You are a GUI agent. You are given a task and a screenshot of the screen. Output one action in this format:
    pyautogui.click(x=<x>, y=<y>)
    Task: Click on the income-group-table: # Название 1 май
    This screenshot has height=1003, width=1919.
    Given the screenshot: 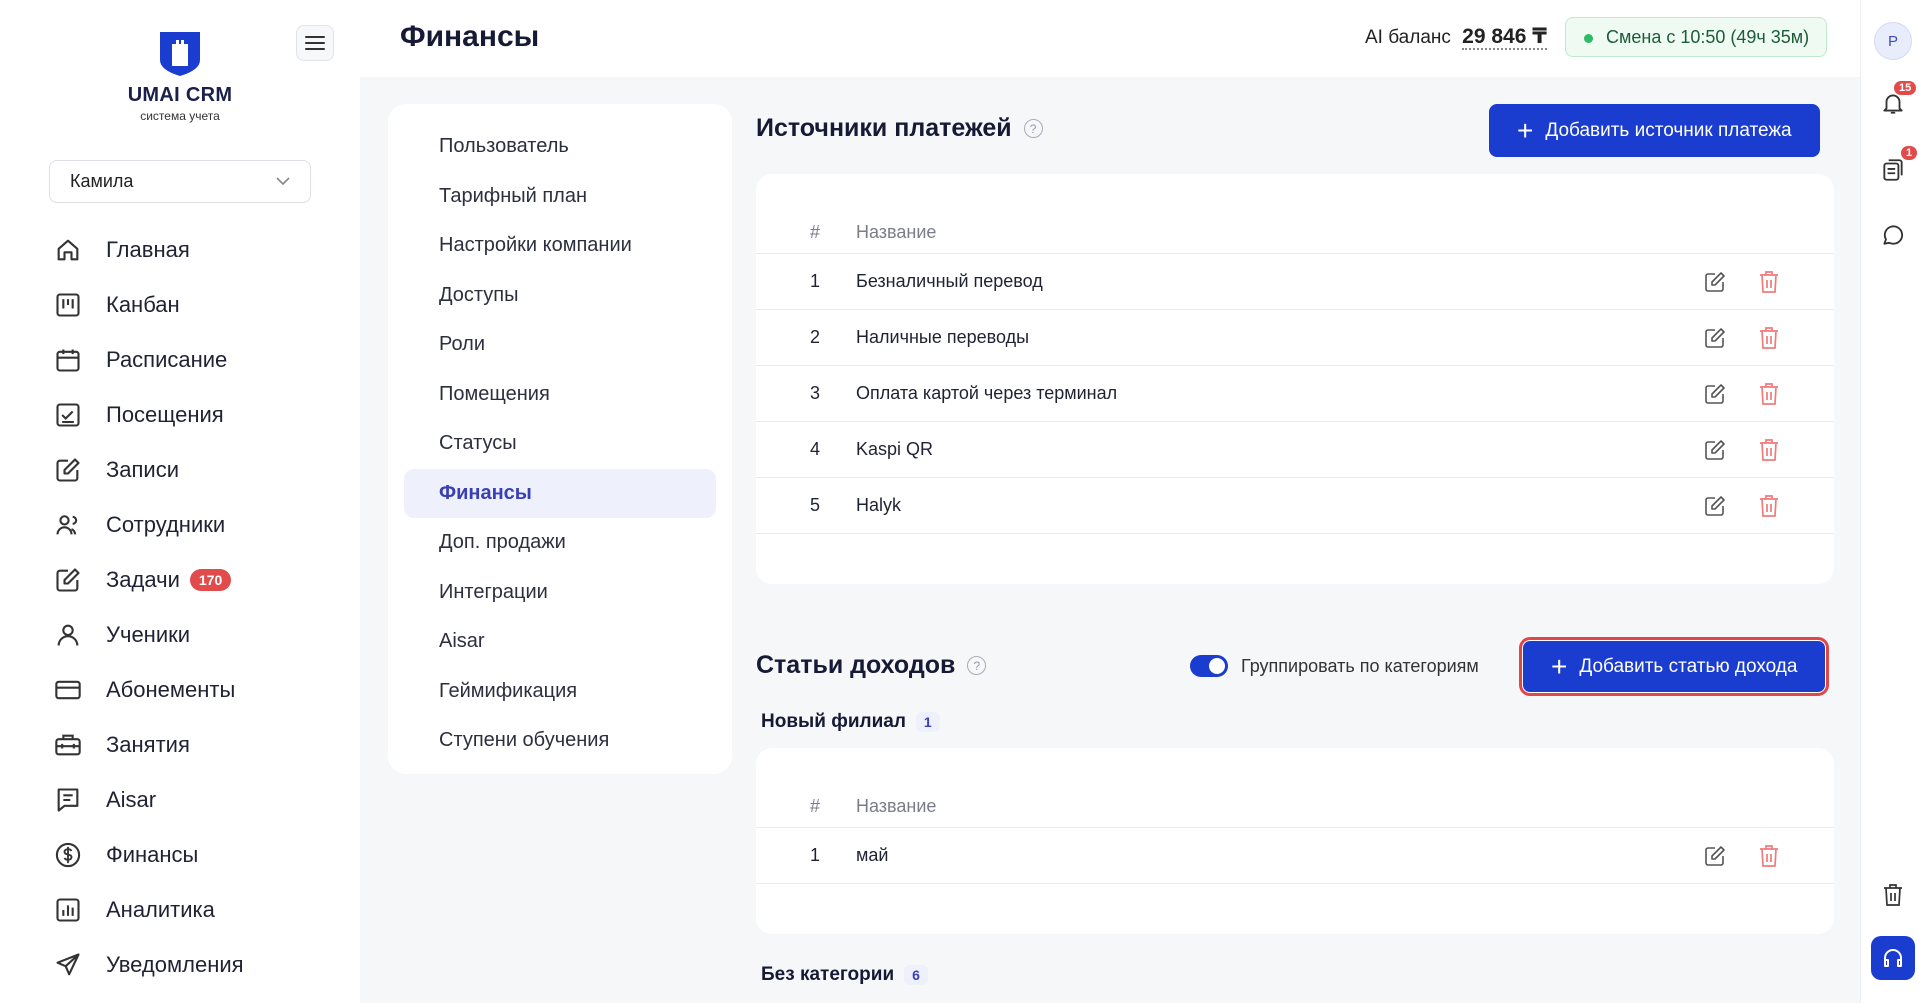 What is the action you would take?
    pyautogui.click(x=1295, y=841)
    